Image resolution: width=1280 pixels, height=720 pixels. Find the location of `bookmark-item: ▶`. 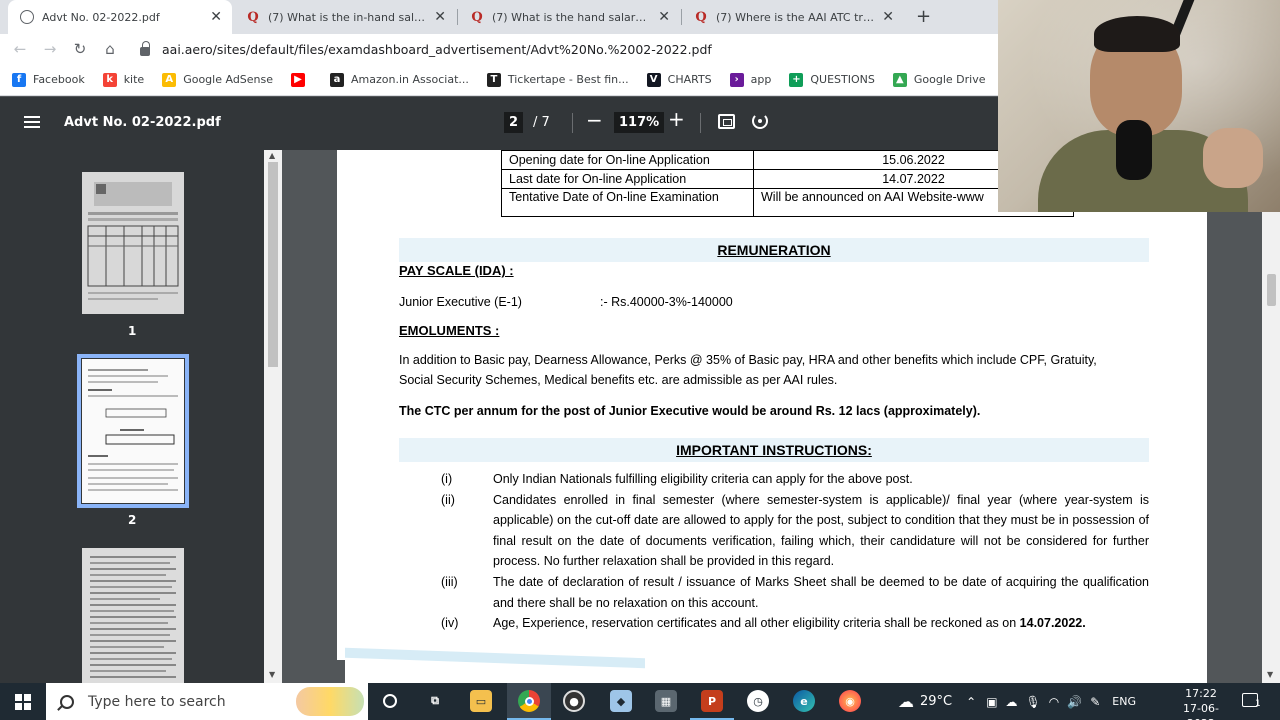

bookmark-item: ▶ is located at coordinates (301, 79).